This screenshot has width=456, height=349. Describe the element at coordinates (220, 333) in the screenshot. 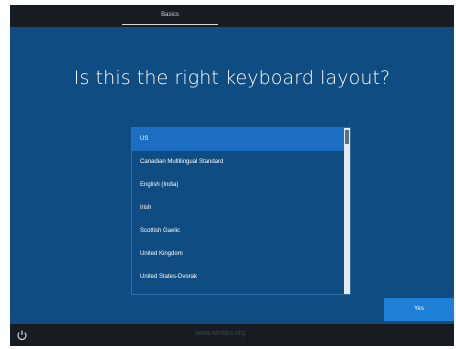

I see `watermark-text: www.wintips.org` at that location.